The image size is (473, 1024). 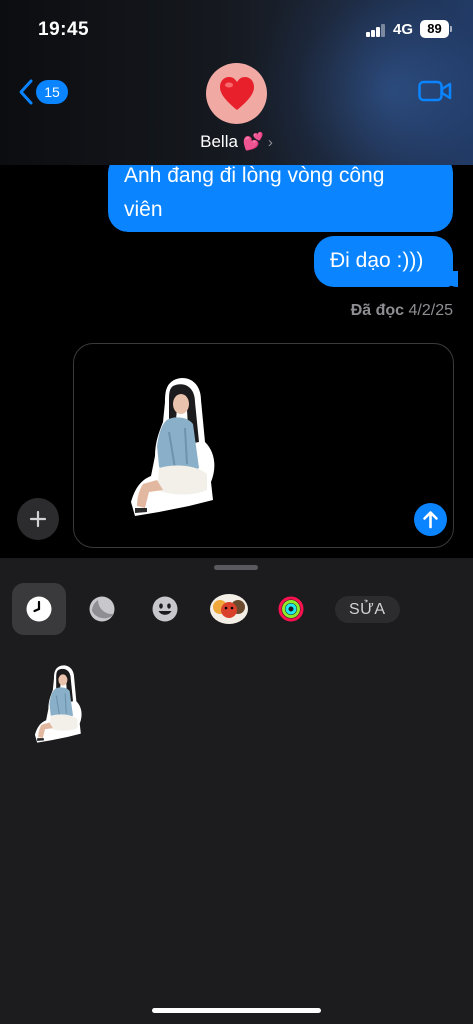 I want to click on battery-indicator: 89, so click(x=436, y=29).